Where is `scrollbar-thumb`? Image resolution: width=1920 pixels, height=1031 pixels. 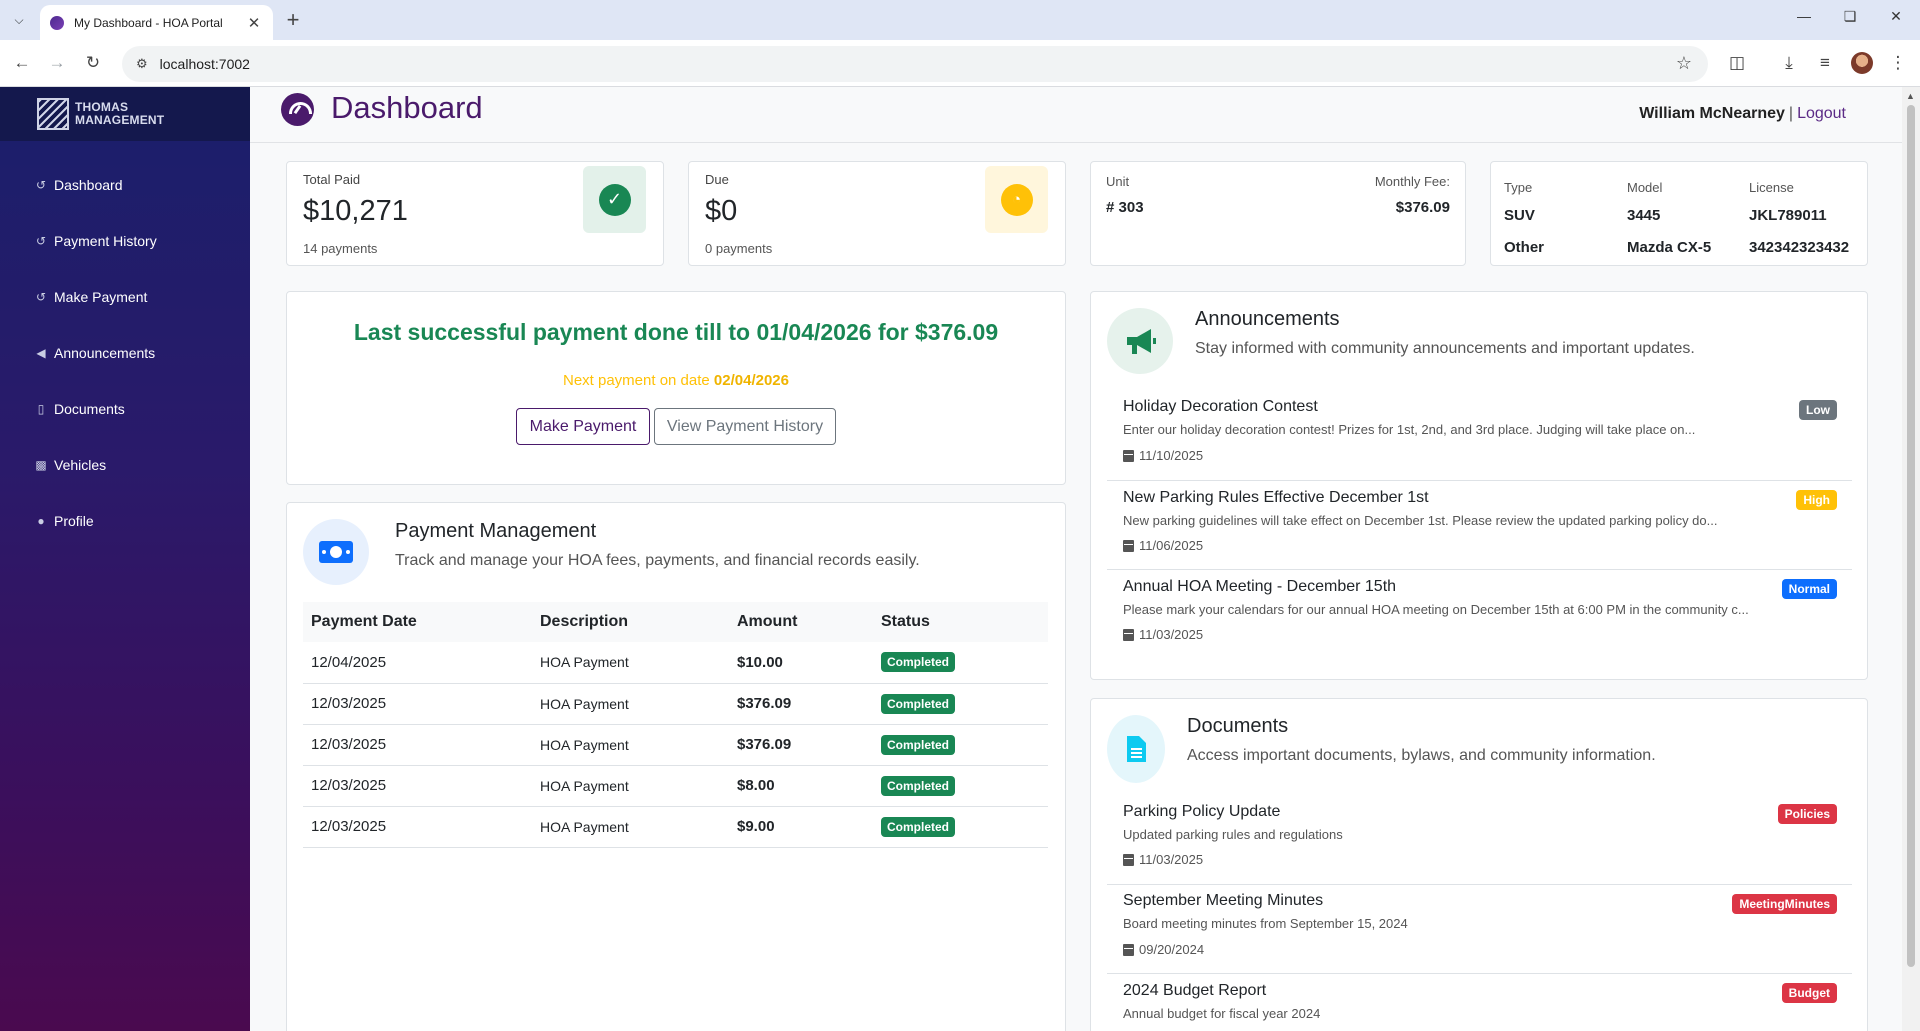
scrollbar-thumb is located at coordinates (1911, 536).